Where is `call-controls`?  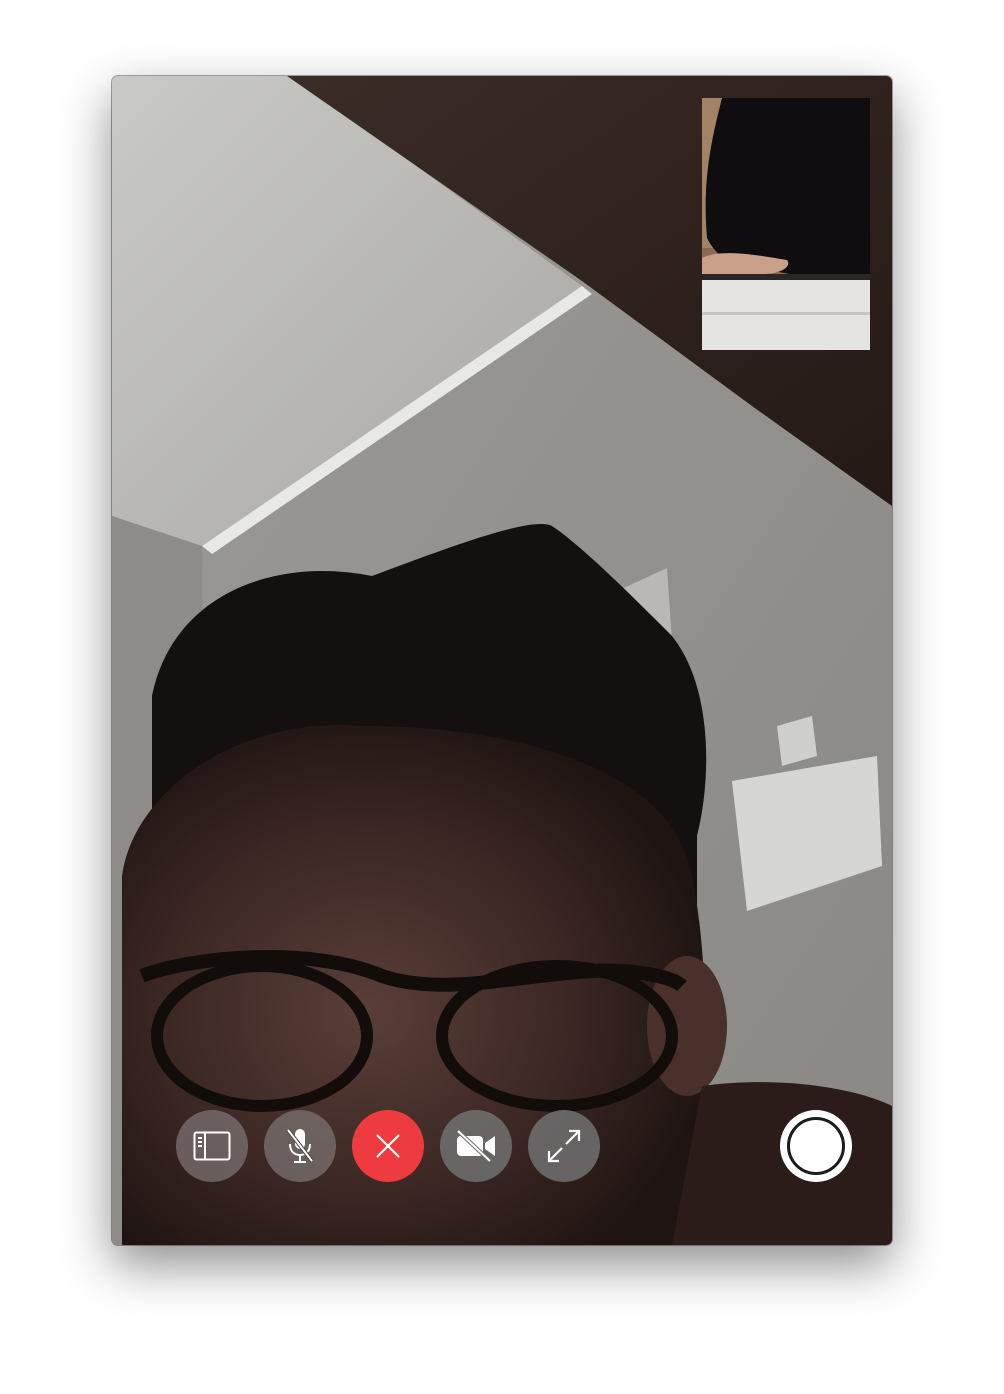
call-controls is located at coordinates (388, 1146).